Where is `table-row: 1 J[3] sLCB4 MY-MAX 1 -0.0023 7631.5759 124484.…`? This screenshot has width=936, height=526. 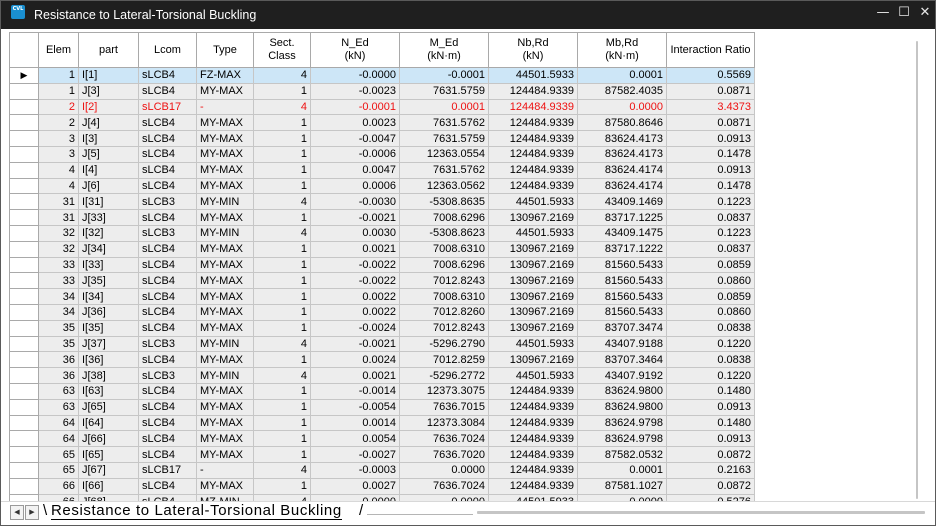
table-row: 1 J[3] sLCB4 MY-MAX 1 -0.0023 7631.5759 124484.… is located at coordinates (382, 91).